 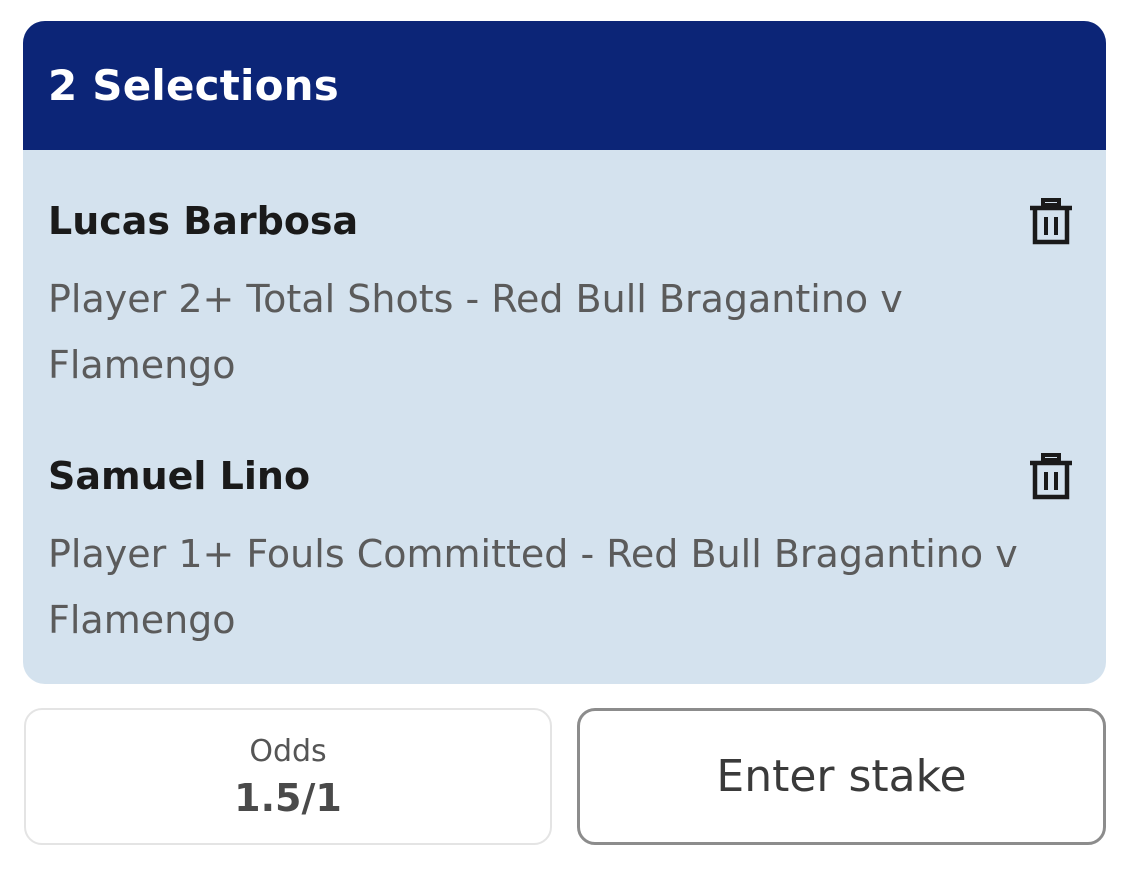 I want to click on selection-name: Lucas Barbosa, so click(x=203, y=221).